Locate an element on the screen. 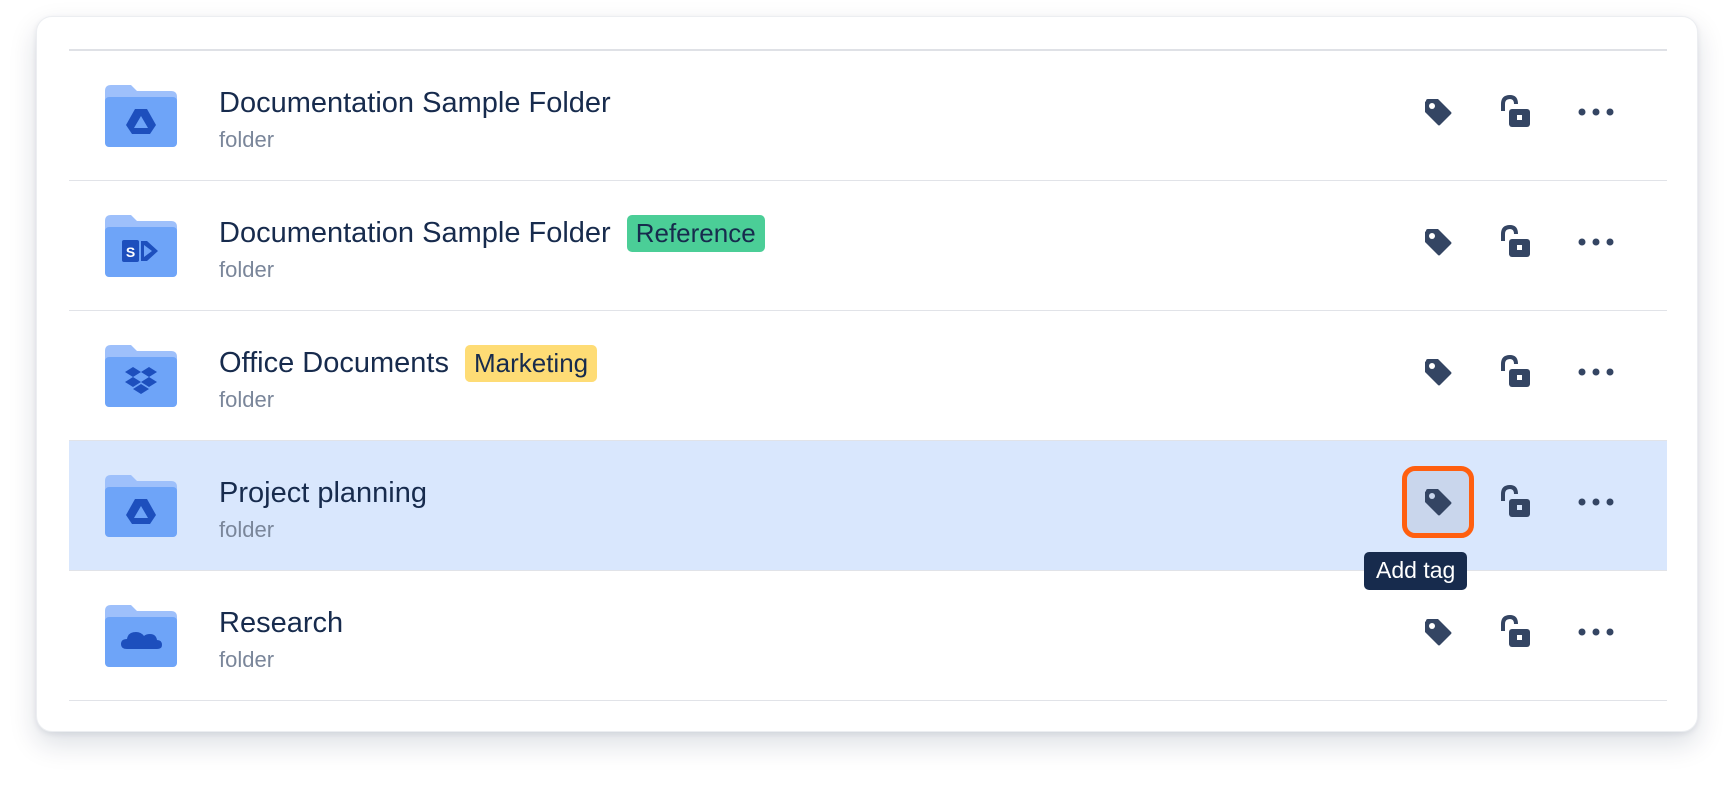 This screenshot has height=788, width=1734. dropbox-folder-icon is located at coordinates (141, 376).